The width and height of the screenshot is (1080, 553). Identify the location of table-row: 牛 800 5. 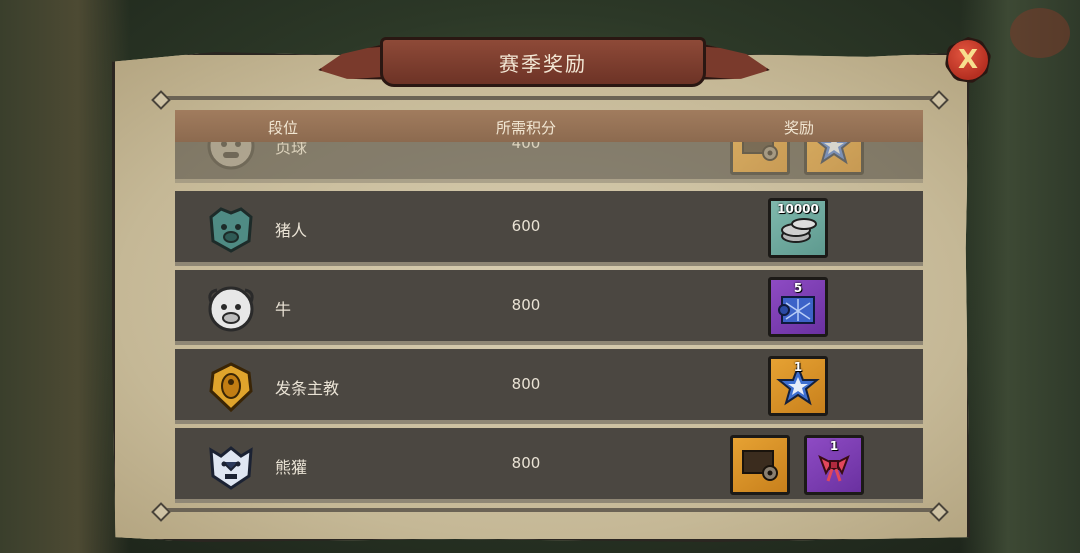
(549, 307).